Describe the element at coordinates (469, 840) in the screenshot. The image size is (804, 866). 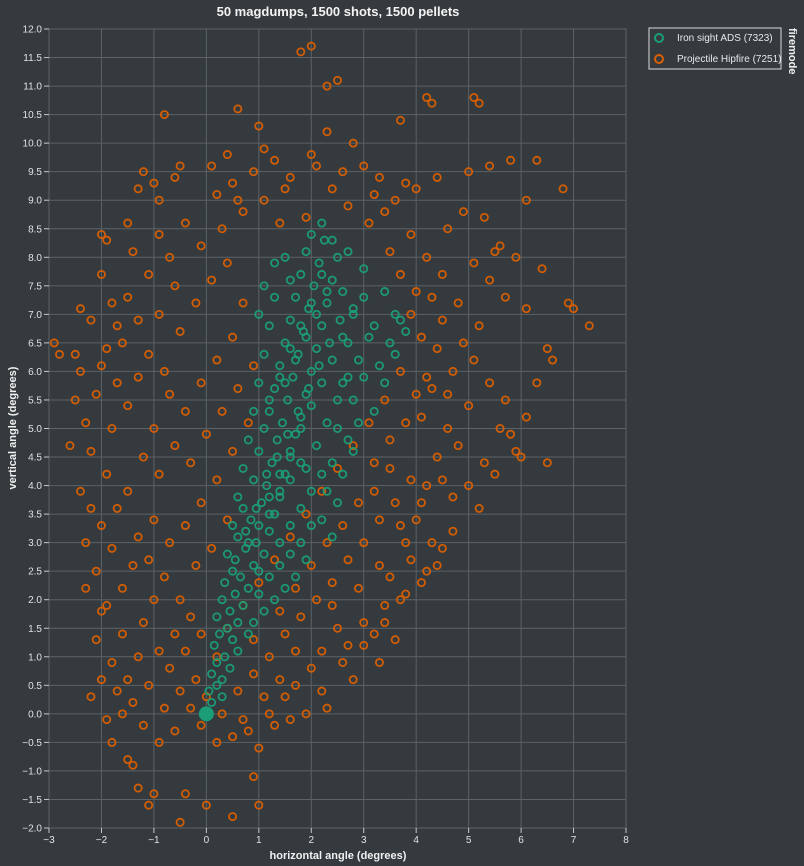
I see `x-tick-label: 5` at that location.